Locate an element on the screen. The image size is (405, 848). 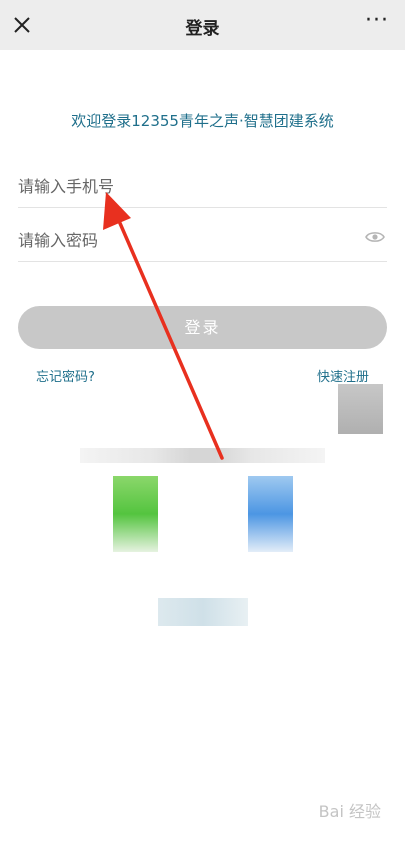
eye-icon is located at coordinates (375, 237).